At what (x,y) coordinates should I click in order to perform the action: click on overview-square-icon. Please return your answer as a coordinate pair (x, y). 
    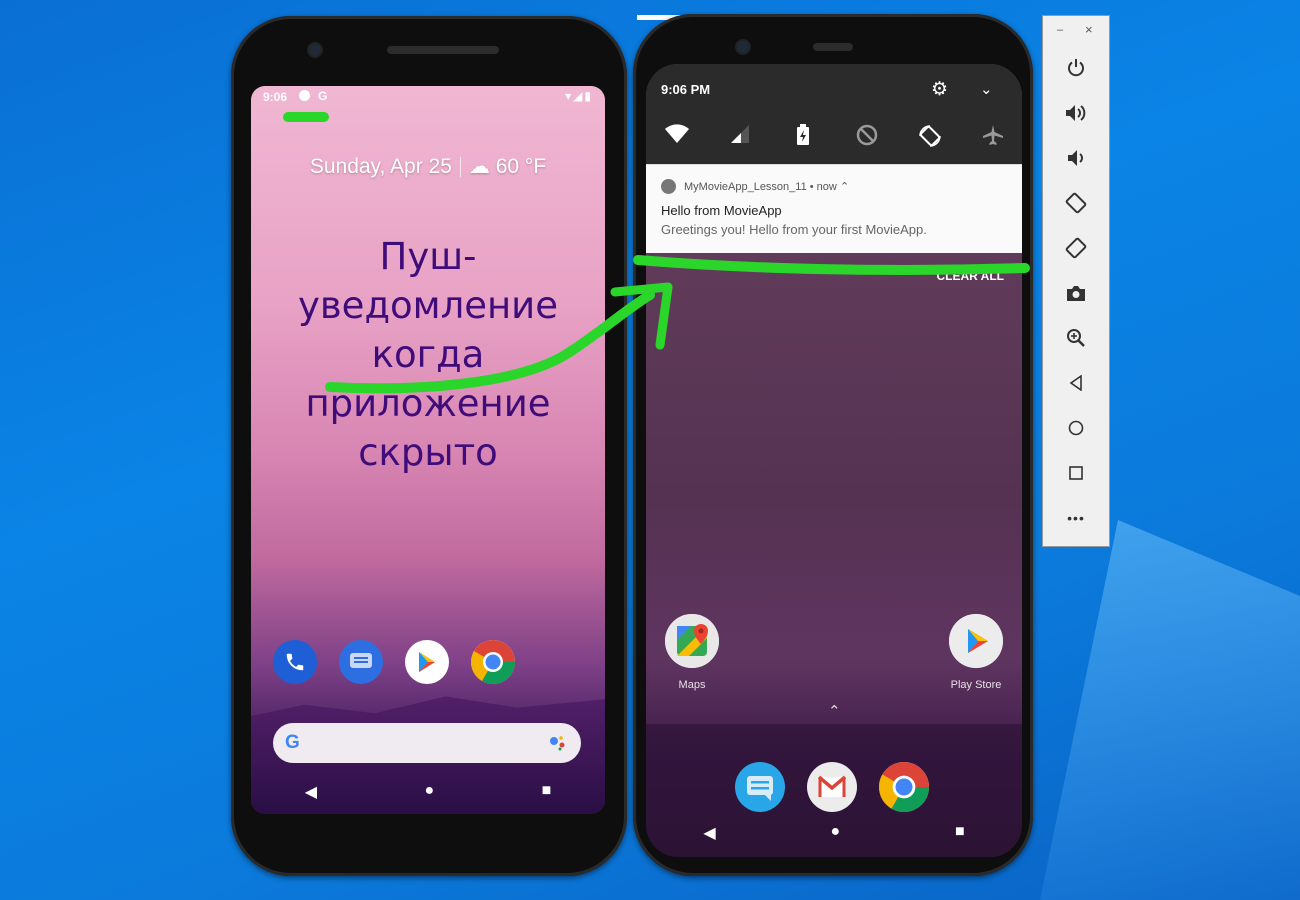
    Looking at the image, I should click on (1076, 473).